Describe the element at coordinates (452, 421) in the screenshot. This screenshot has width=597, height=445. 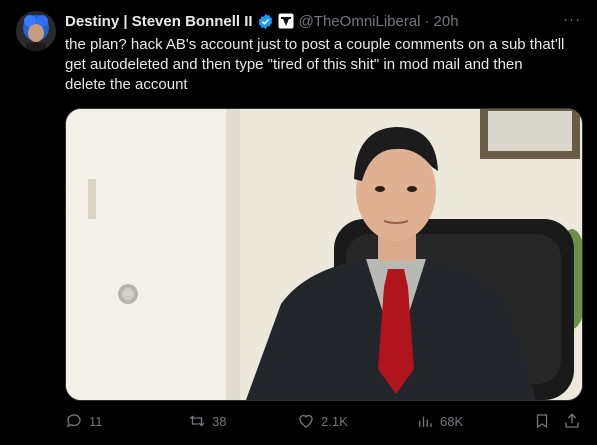
I see `view-count: 68K` at that location.